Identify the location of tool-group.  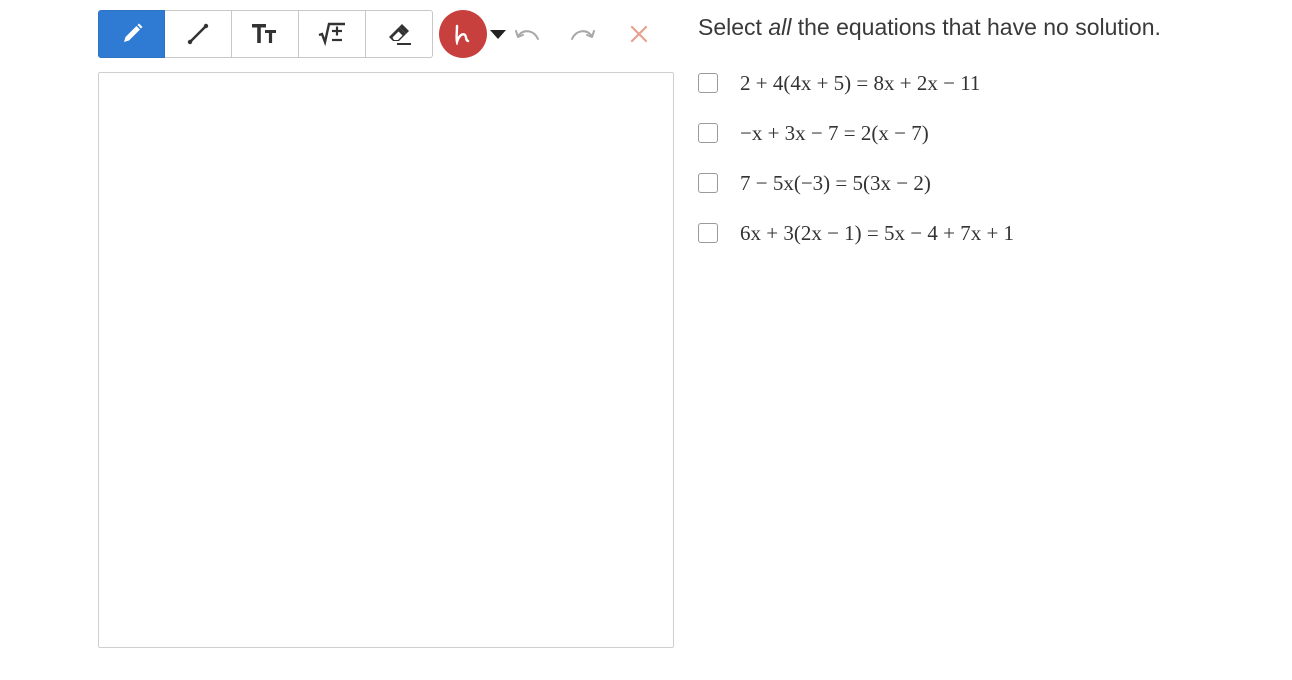
(265, 34).